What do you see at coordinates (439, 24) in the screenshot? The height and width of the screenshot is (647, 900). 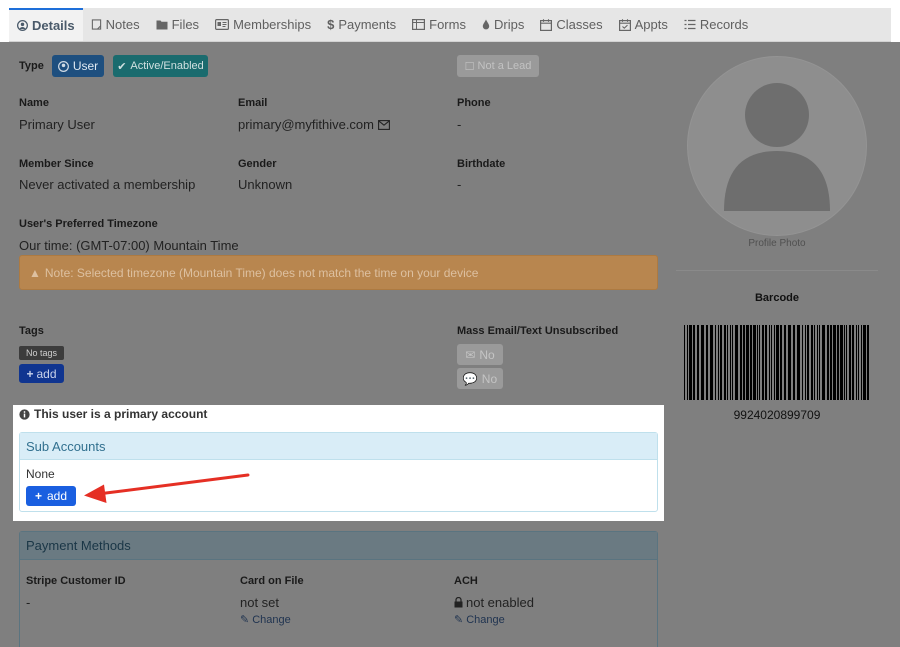 I see `tab-forms: Forms` at bounding box center [439, 24].